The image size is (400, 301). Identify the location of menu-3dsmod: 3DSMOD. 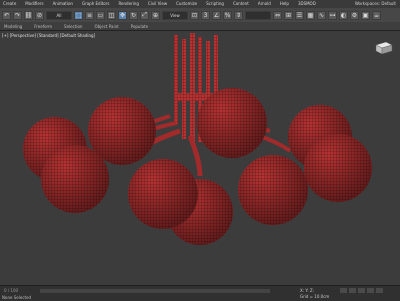
(307, 4).